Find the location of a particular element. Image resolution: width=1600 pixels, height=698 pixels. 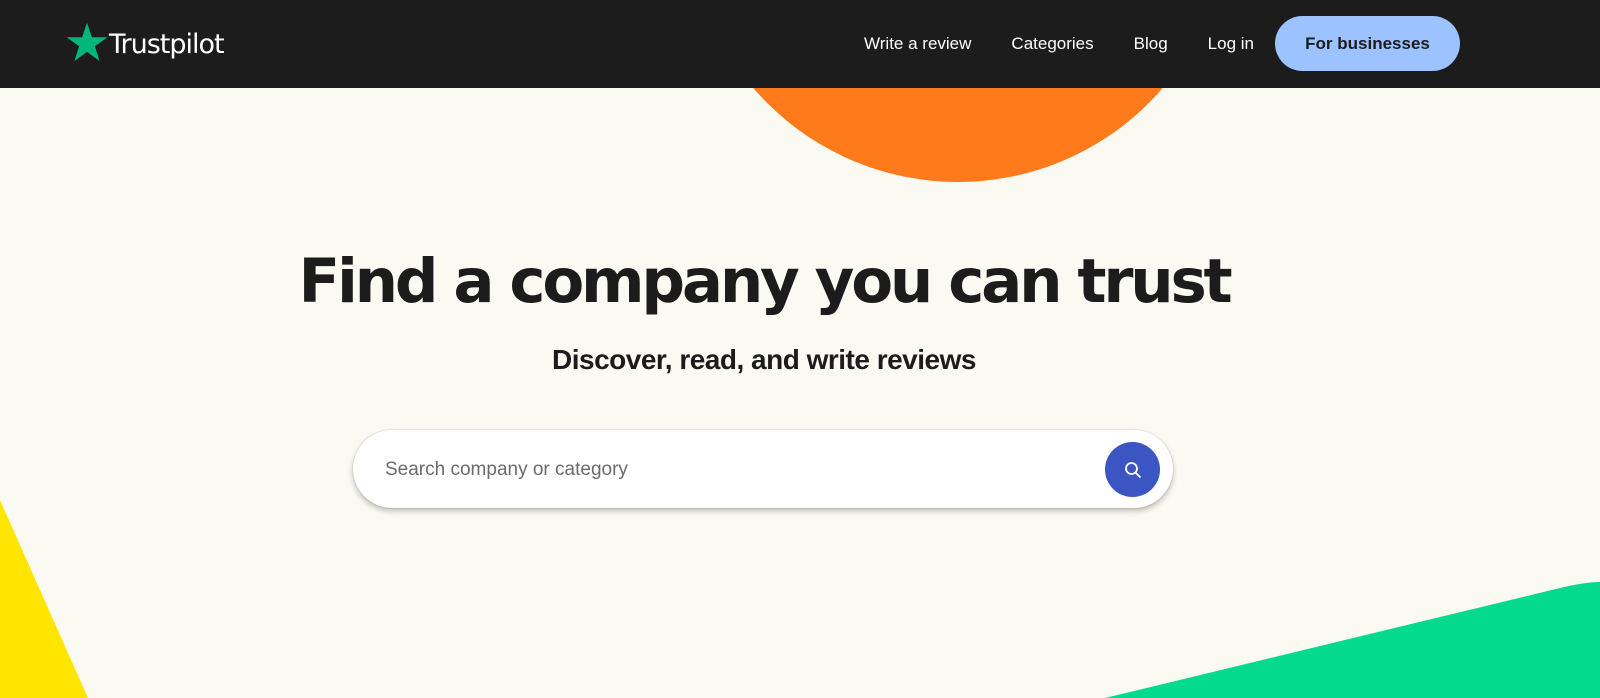

yellow-triangle-shape is located at coordinates (44, 599).